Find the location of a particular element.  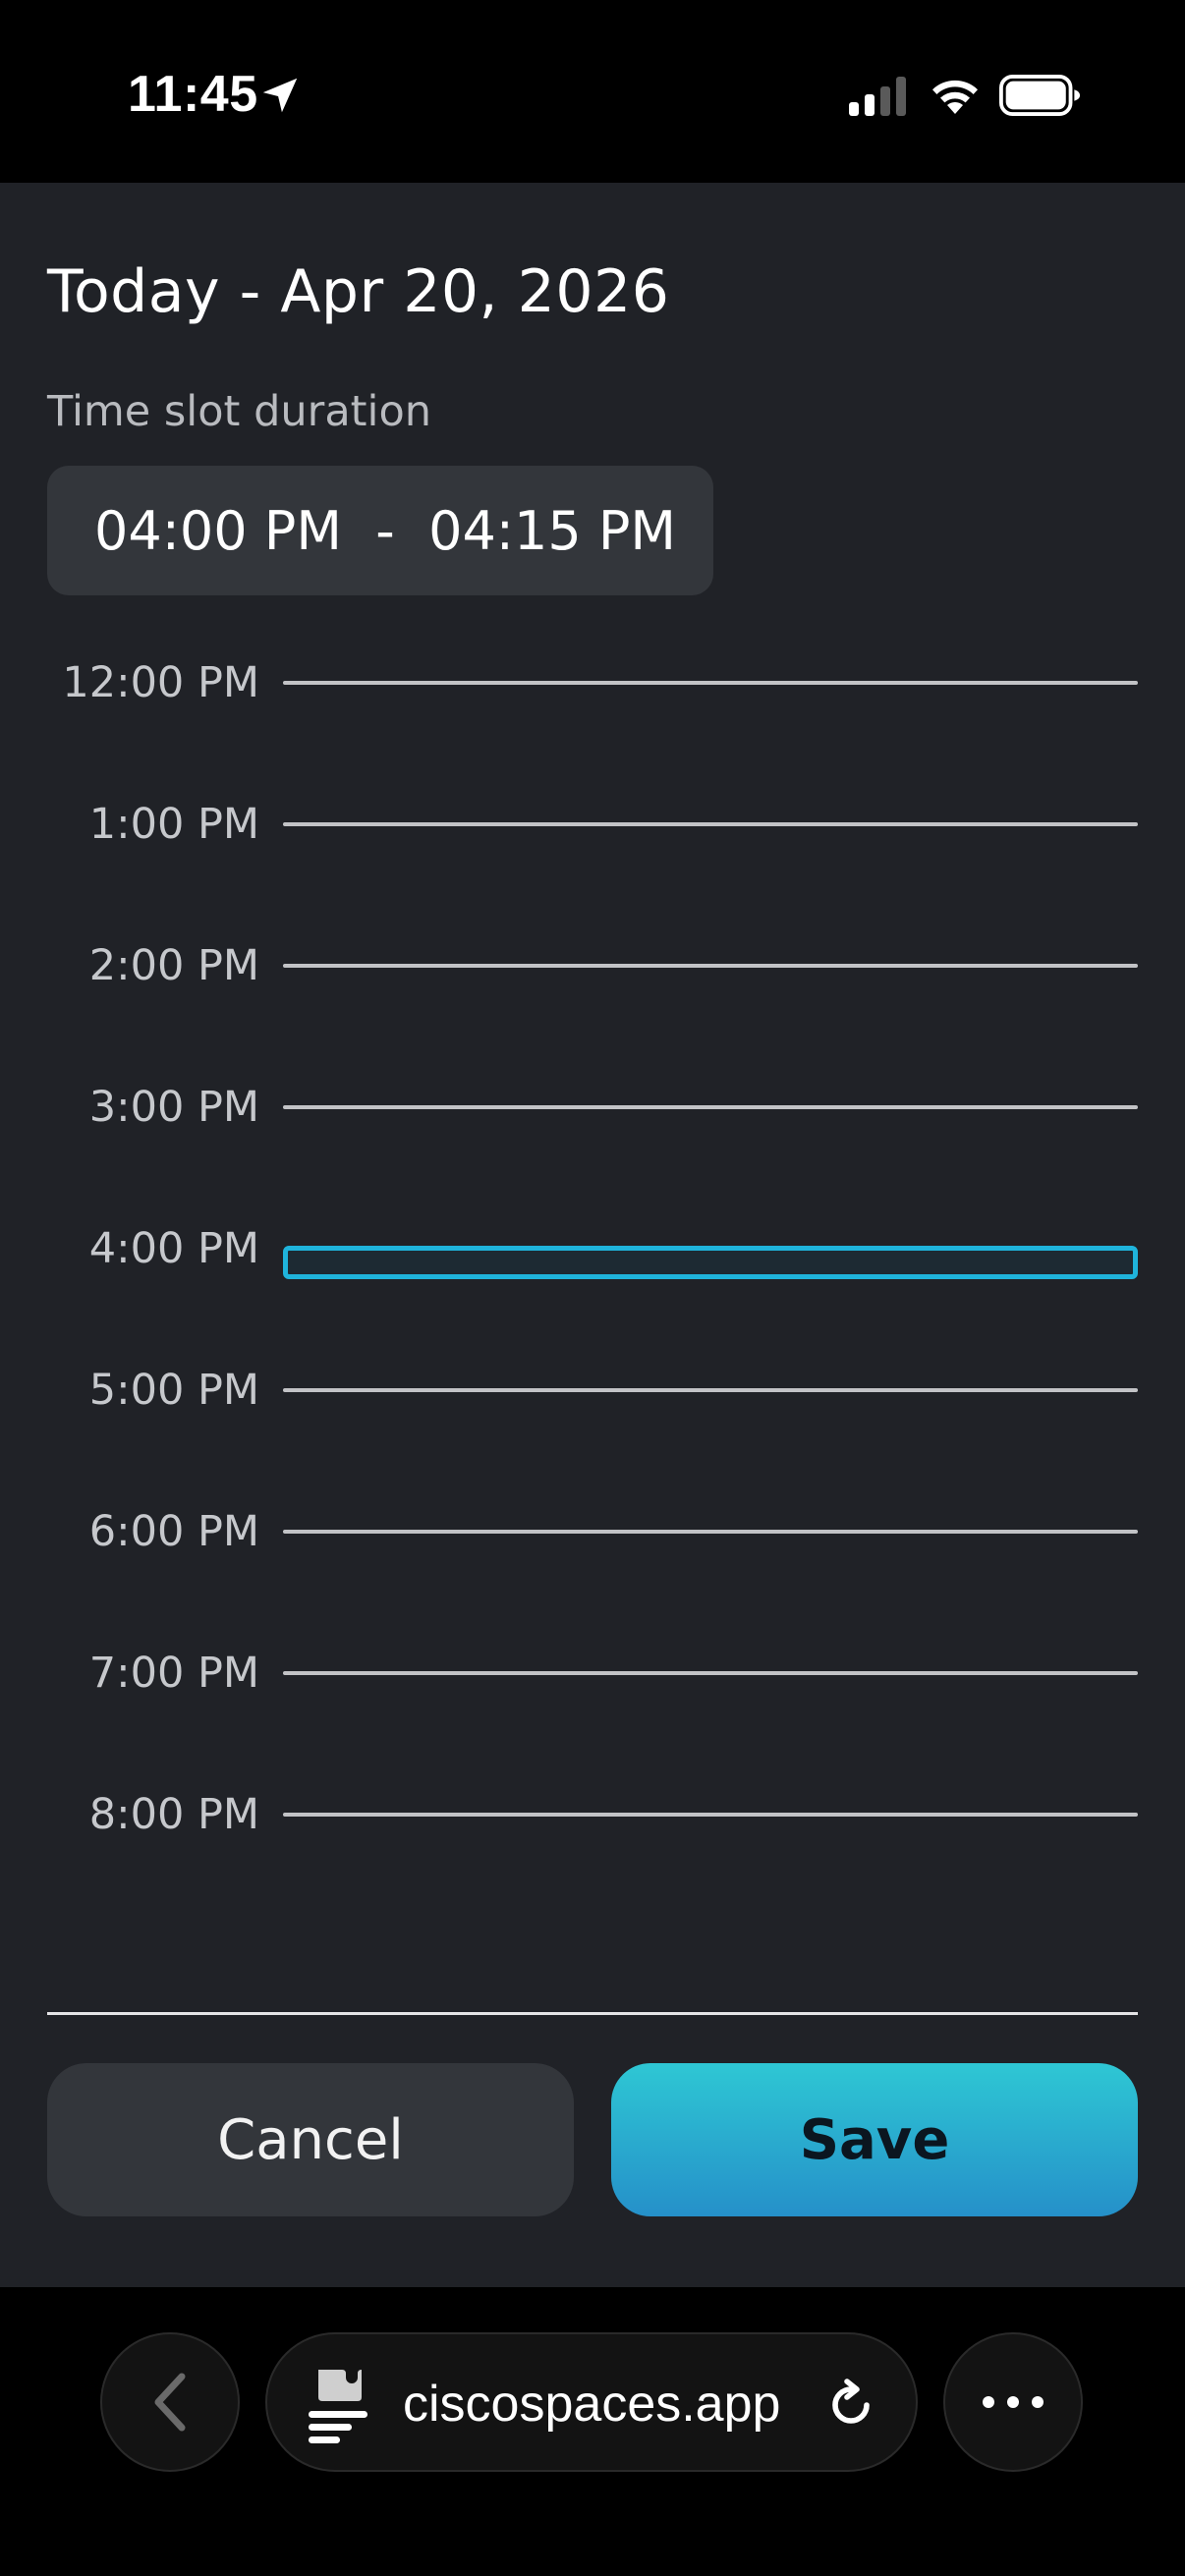

browser-toolbar: ciscospaces.app is located at coordinates (592, 2431).